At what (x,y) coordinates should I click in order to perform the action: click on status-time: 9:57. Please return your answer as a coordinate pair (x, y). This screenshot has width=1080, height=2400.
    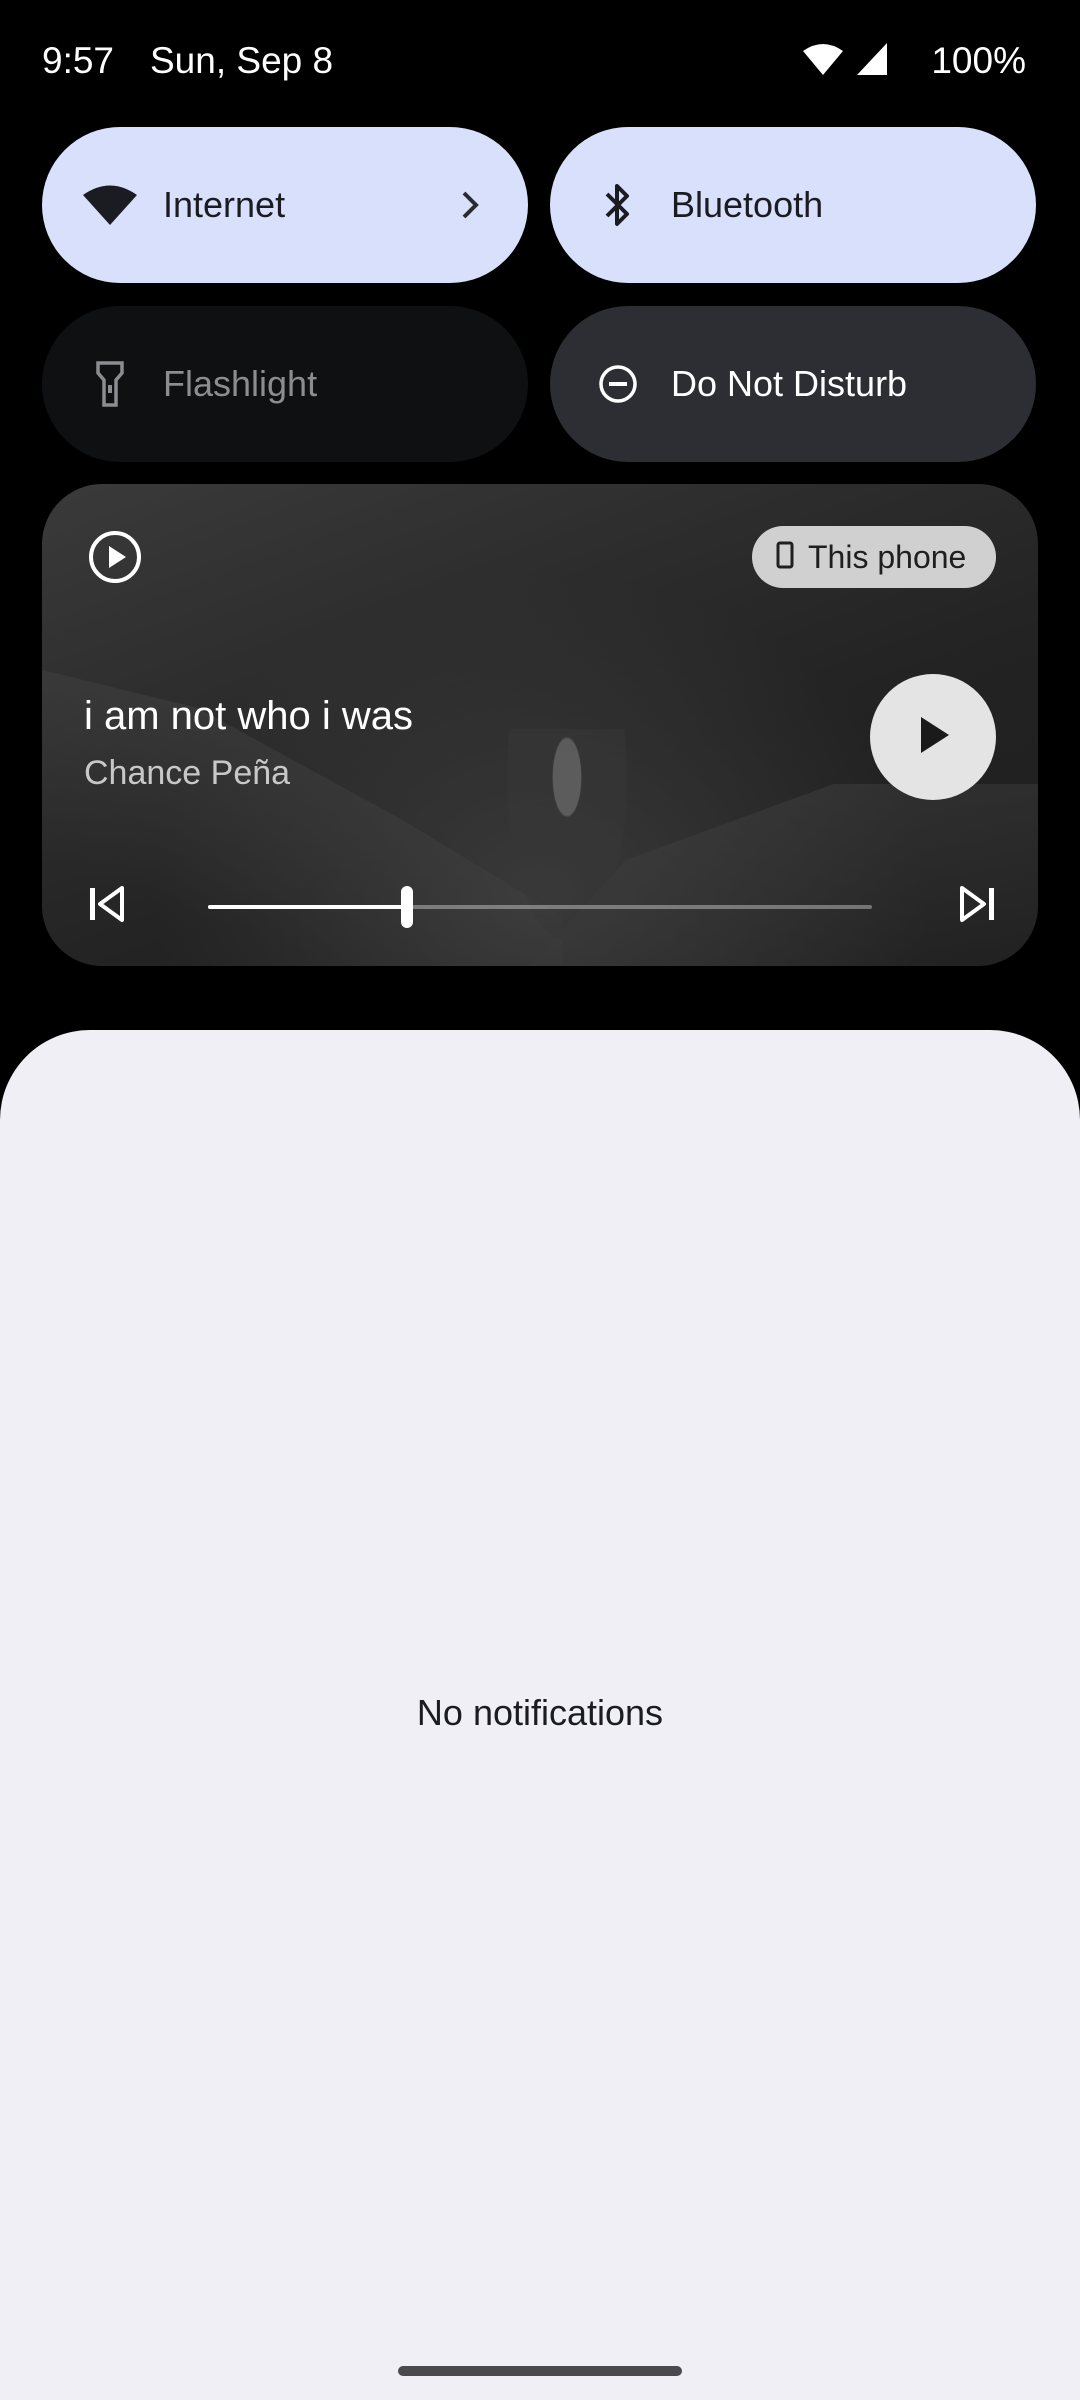
    Looking at the image, I should click on (78, 60).